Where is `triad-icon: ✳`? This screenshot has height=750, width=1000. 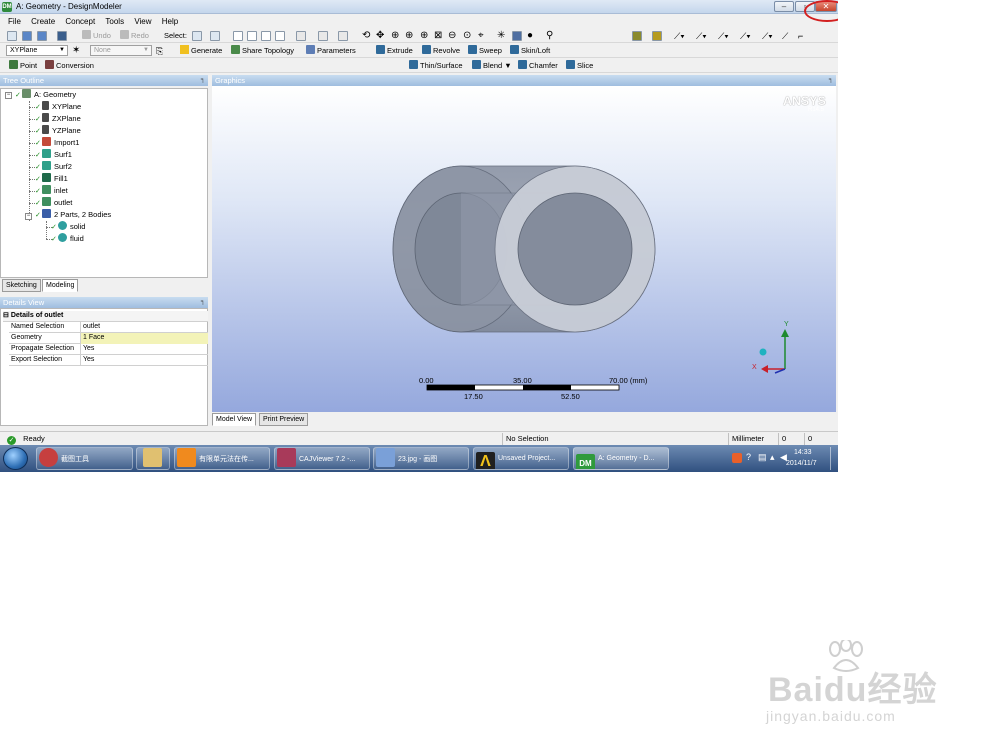 triad-icon: ✳ is located at coordinates (501, 36).